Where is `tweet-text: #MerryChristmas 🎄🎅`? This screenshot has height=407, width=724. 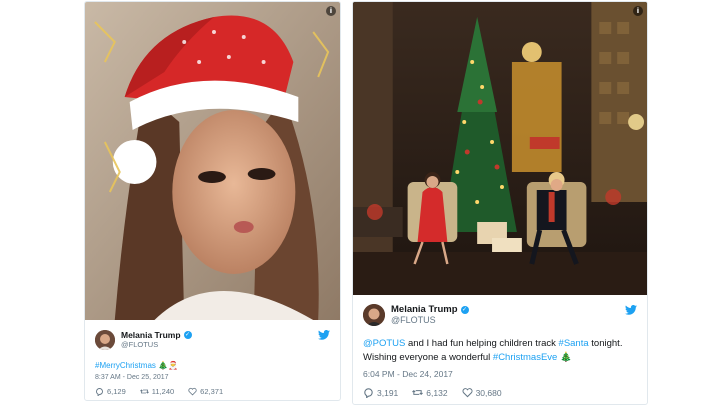 tweet-text: #MerryChristmas 🎄🎅 is located at coordinates (212, 366).